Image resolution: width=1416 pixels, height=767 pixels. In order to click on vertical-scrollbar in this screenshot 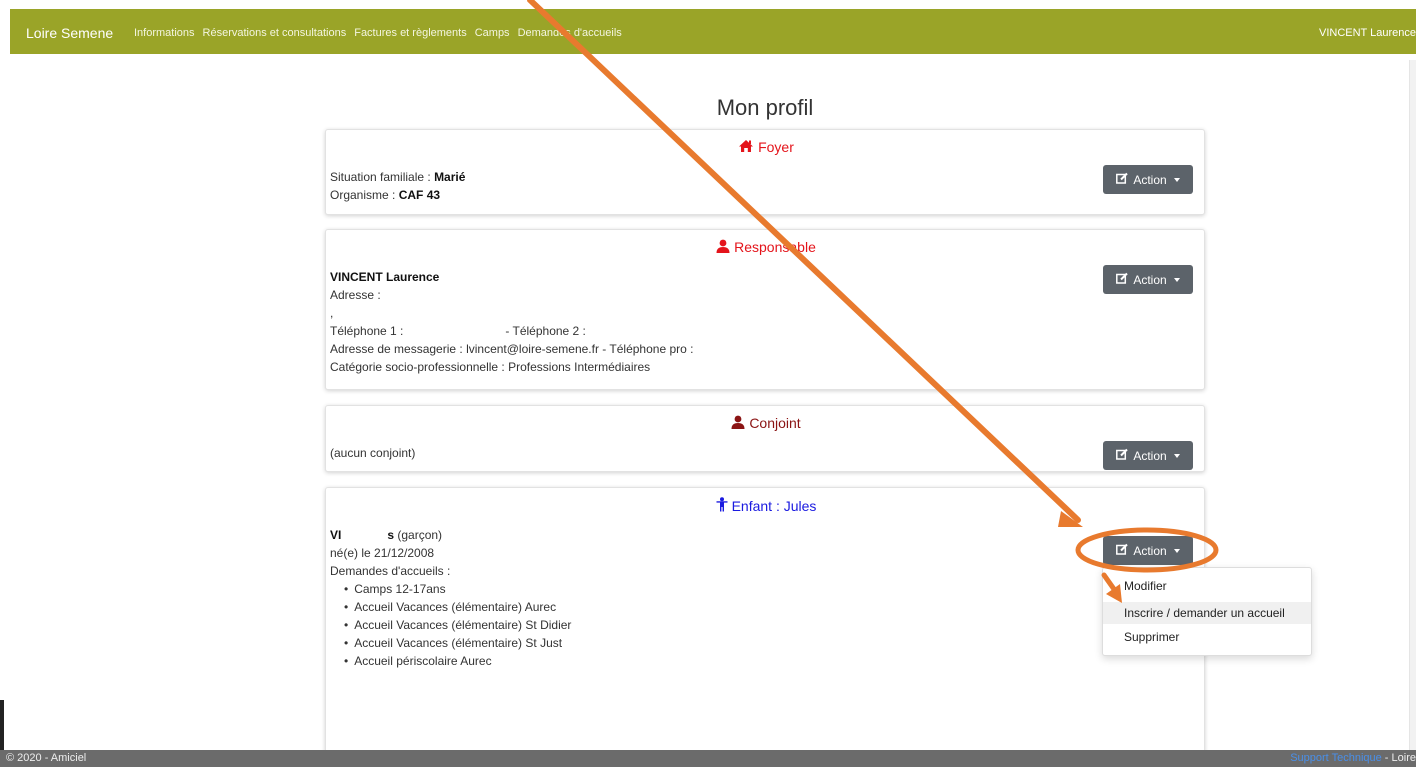, I will do `click(1412, 410)`.